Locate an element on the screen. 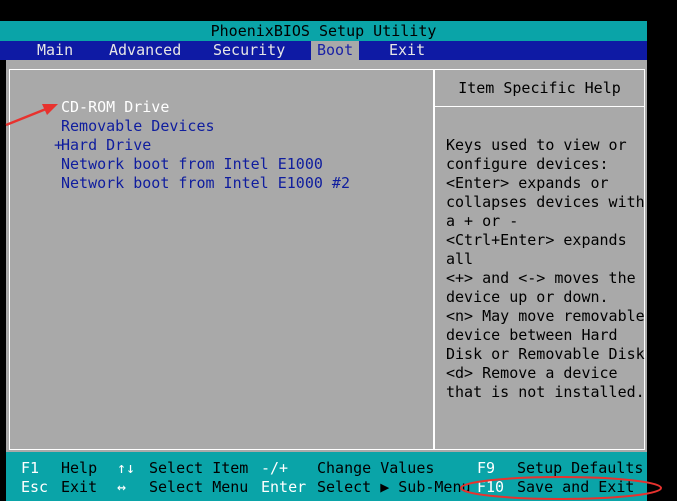 This screenshot has width=677, height=501. window-title: PhoenixBIOS Setup Utility is located at coordinates (323, 31).